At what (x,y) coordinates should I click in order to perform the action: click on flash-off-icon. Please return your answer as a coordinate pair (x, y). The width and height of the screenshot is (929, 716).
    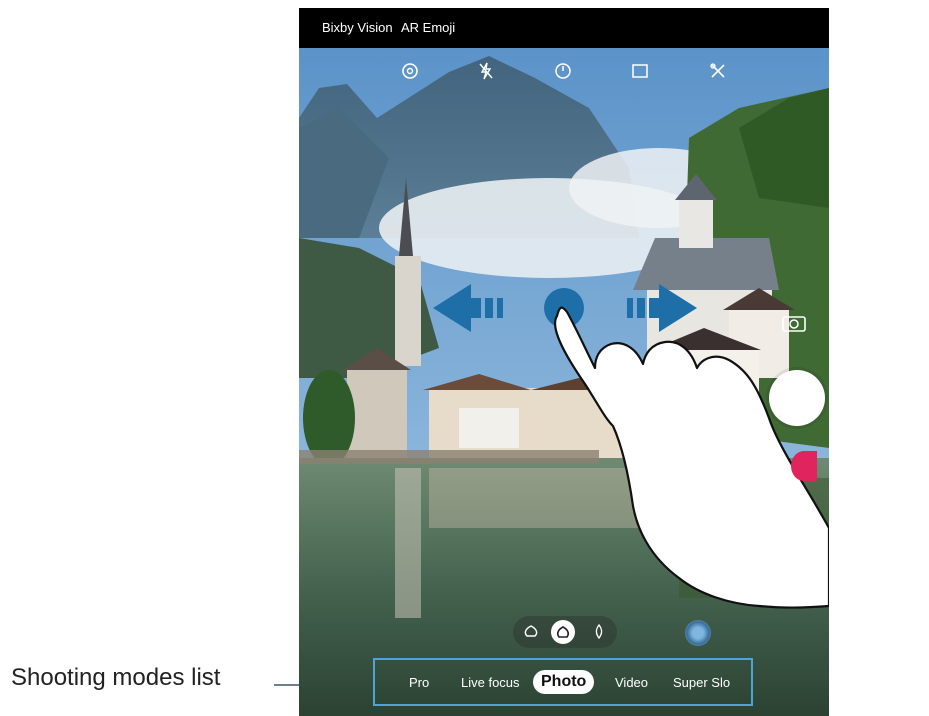
    Looking at the image, I should click on (486, 71).